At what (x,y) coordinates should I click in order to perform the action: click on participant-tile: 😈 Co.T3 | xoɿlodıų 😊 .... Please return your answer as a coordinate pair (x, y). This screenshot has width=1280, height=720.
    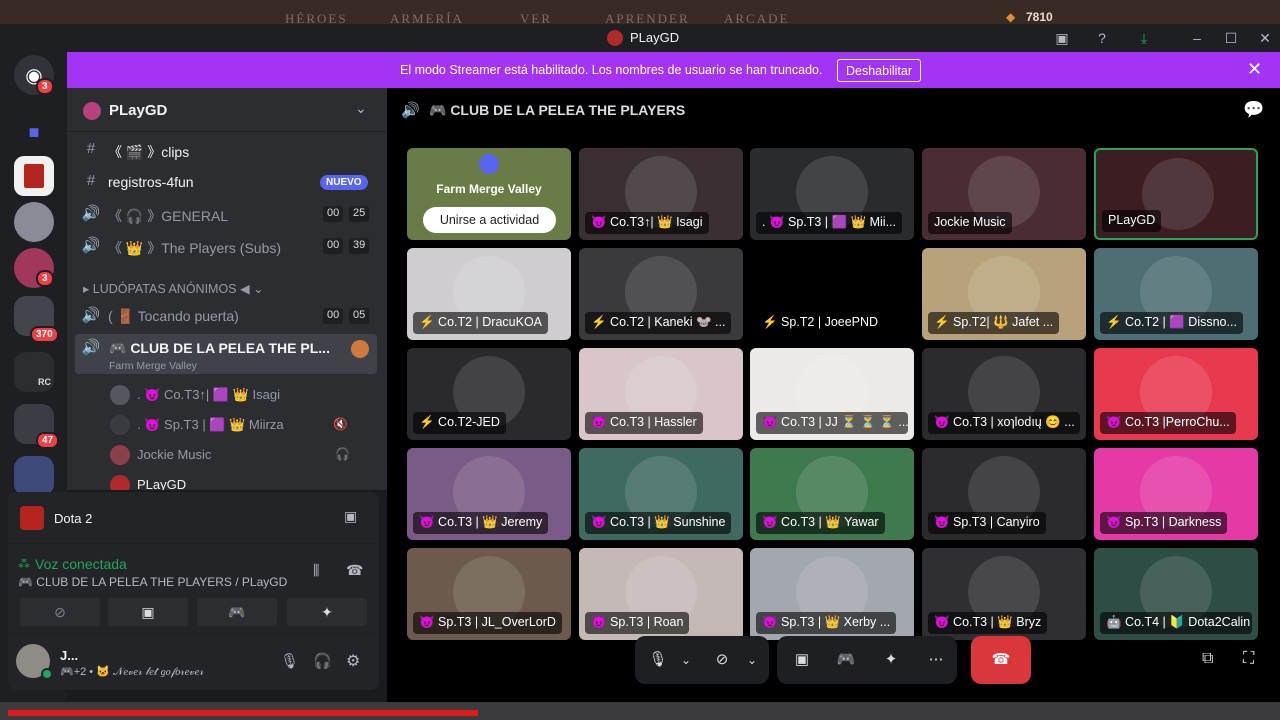
    Looking at the image, I should click on (1004, 394).